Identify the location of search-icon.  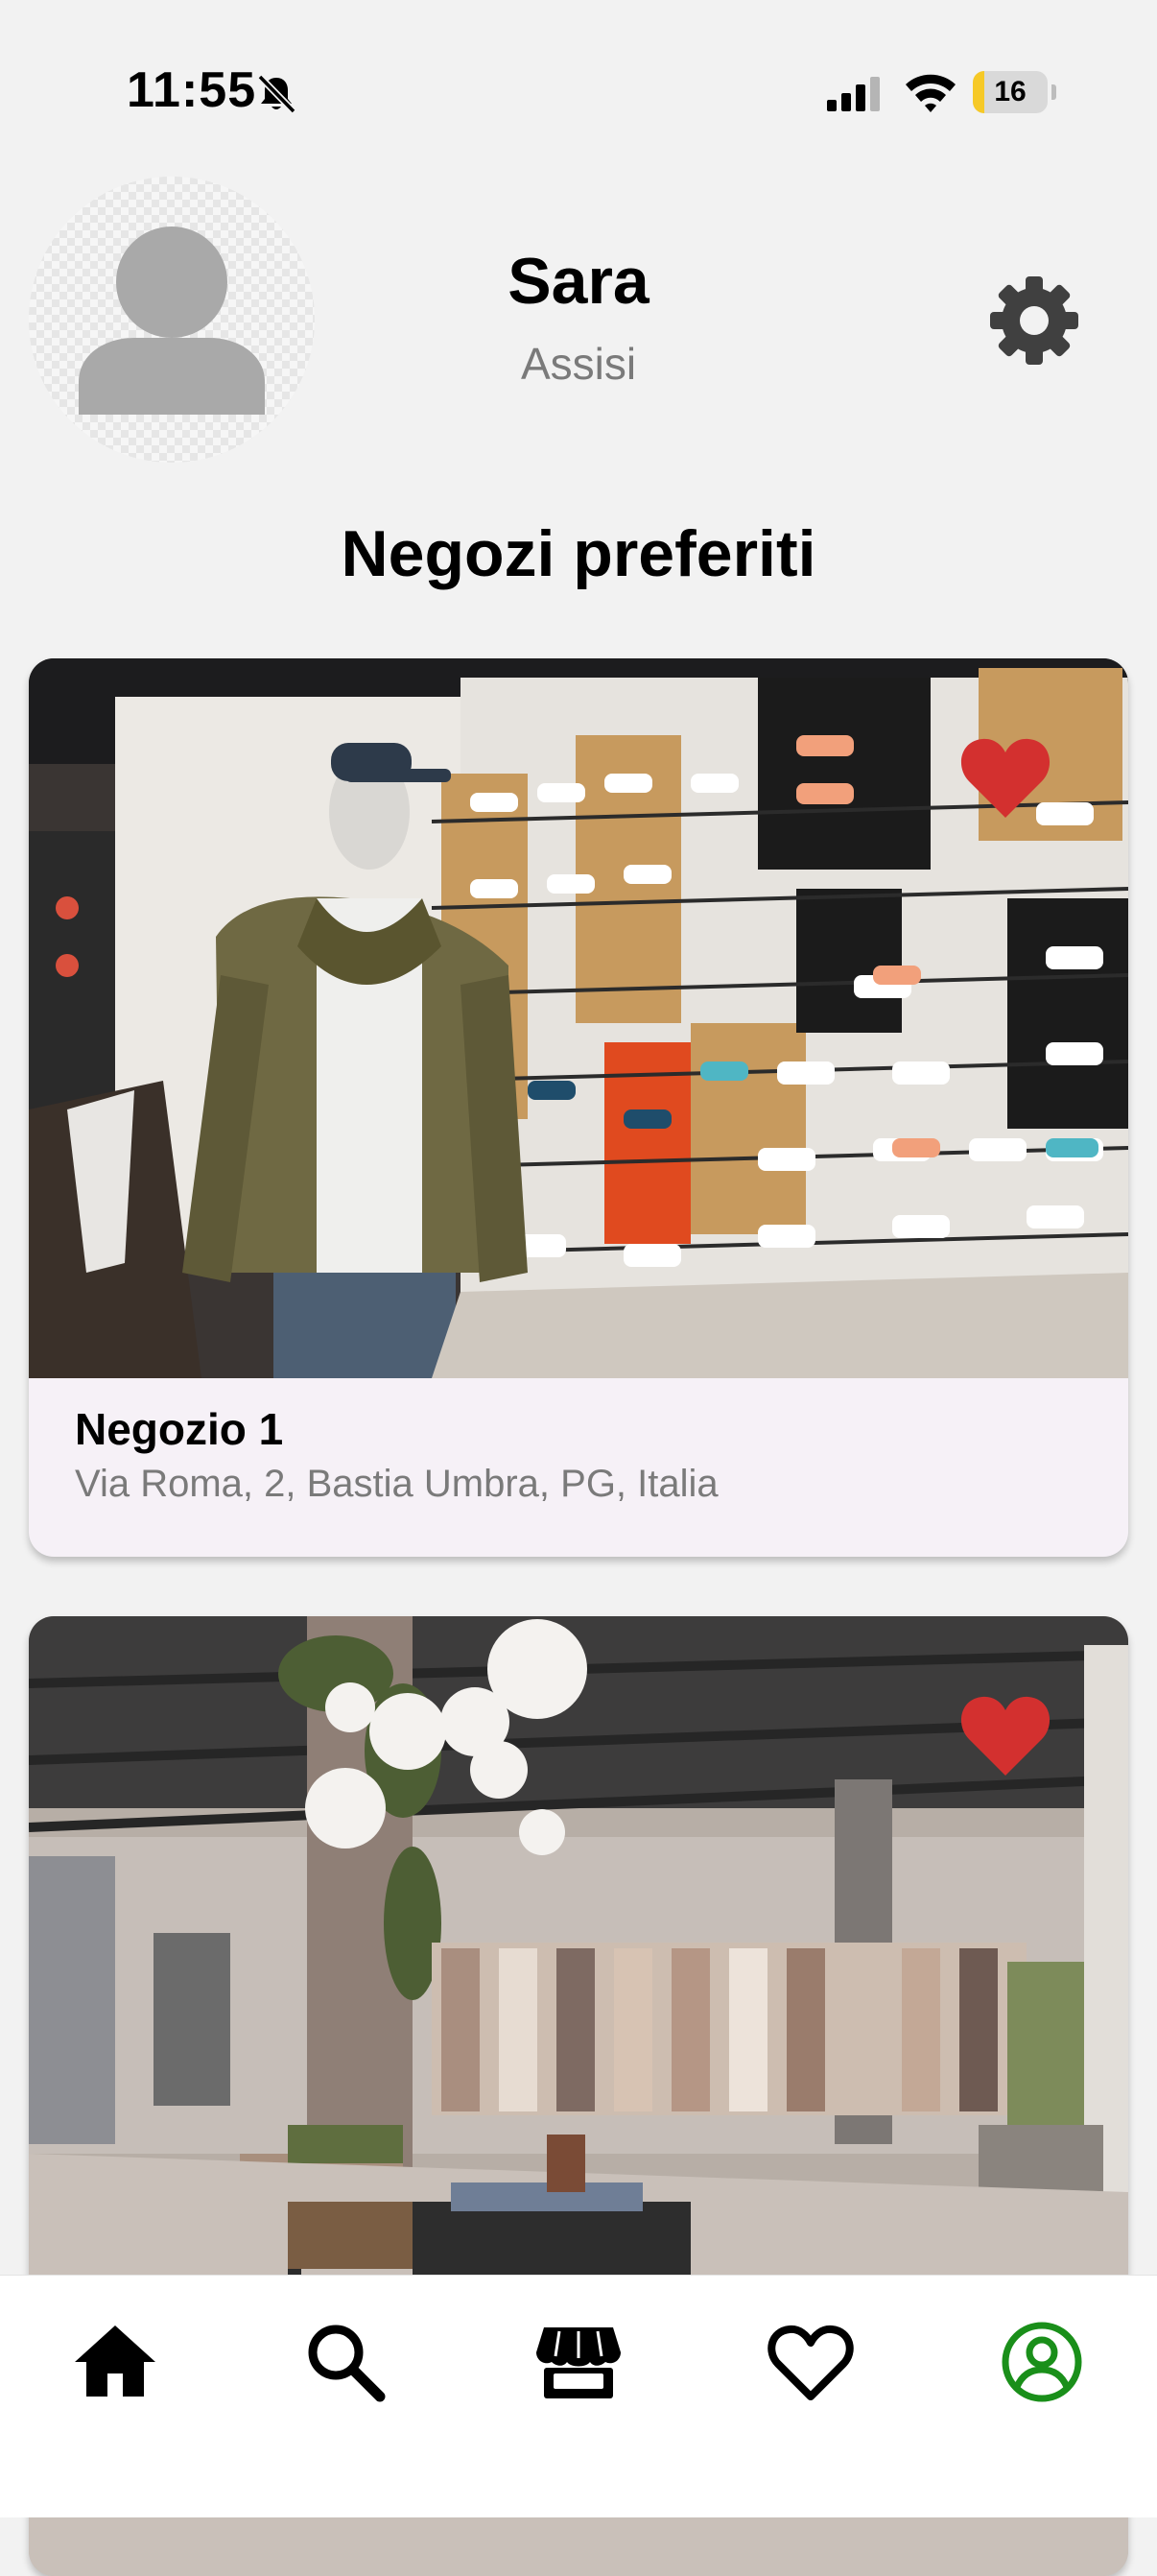
(347, 2363).